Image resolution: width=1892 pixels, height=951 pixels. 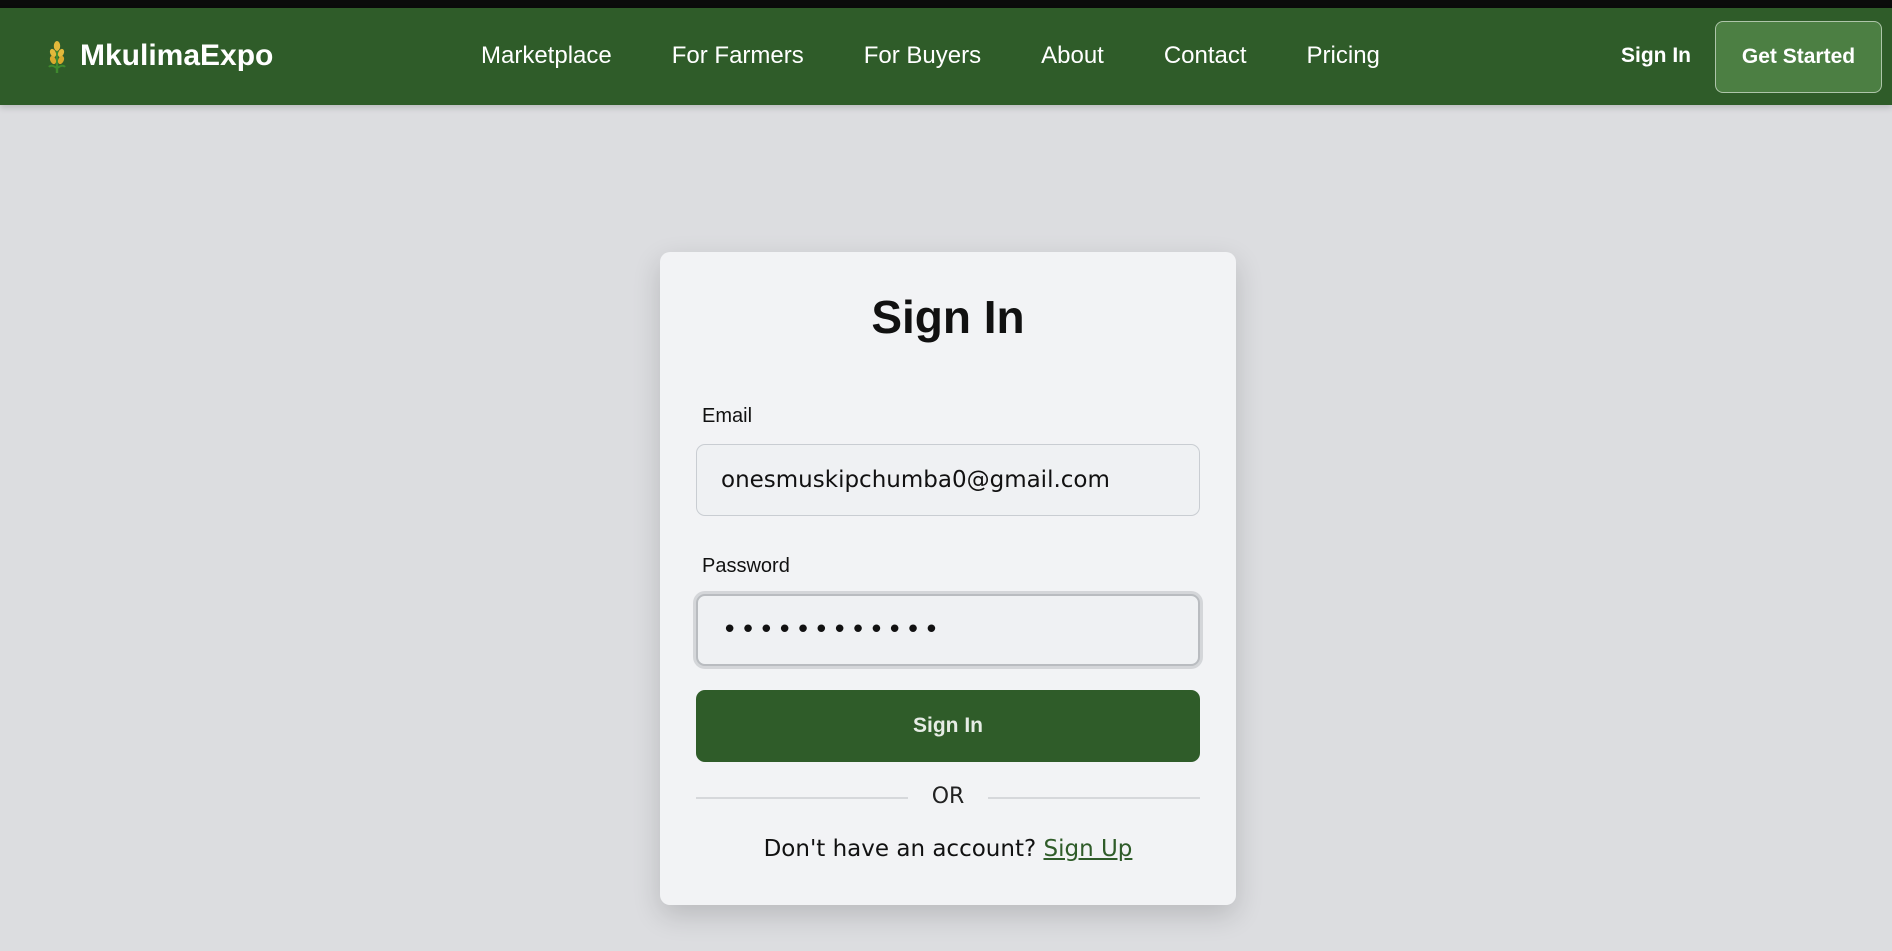 I want to click on nav-link-for-buyers: For Buyers, so click(x=922, y=56).